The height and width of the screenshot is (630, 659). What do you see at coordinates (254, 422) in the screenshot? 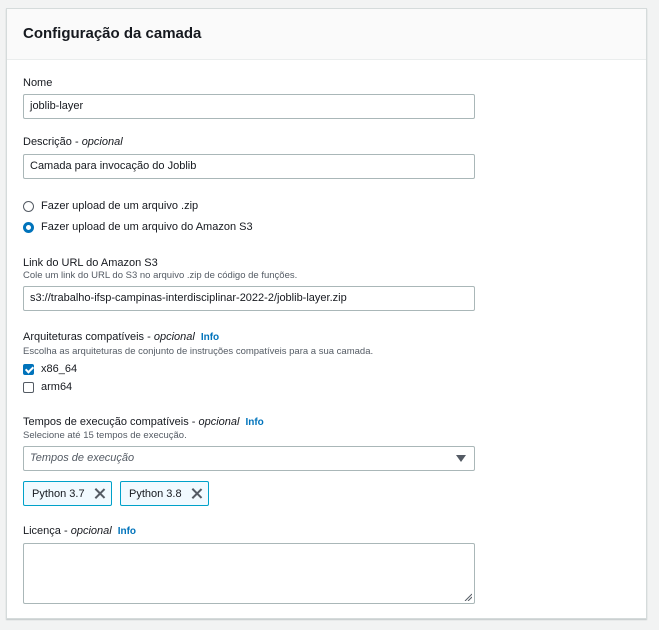
I see `runtimes-info-link: Info` at bounding box center [254, 422].